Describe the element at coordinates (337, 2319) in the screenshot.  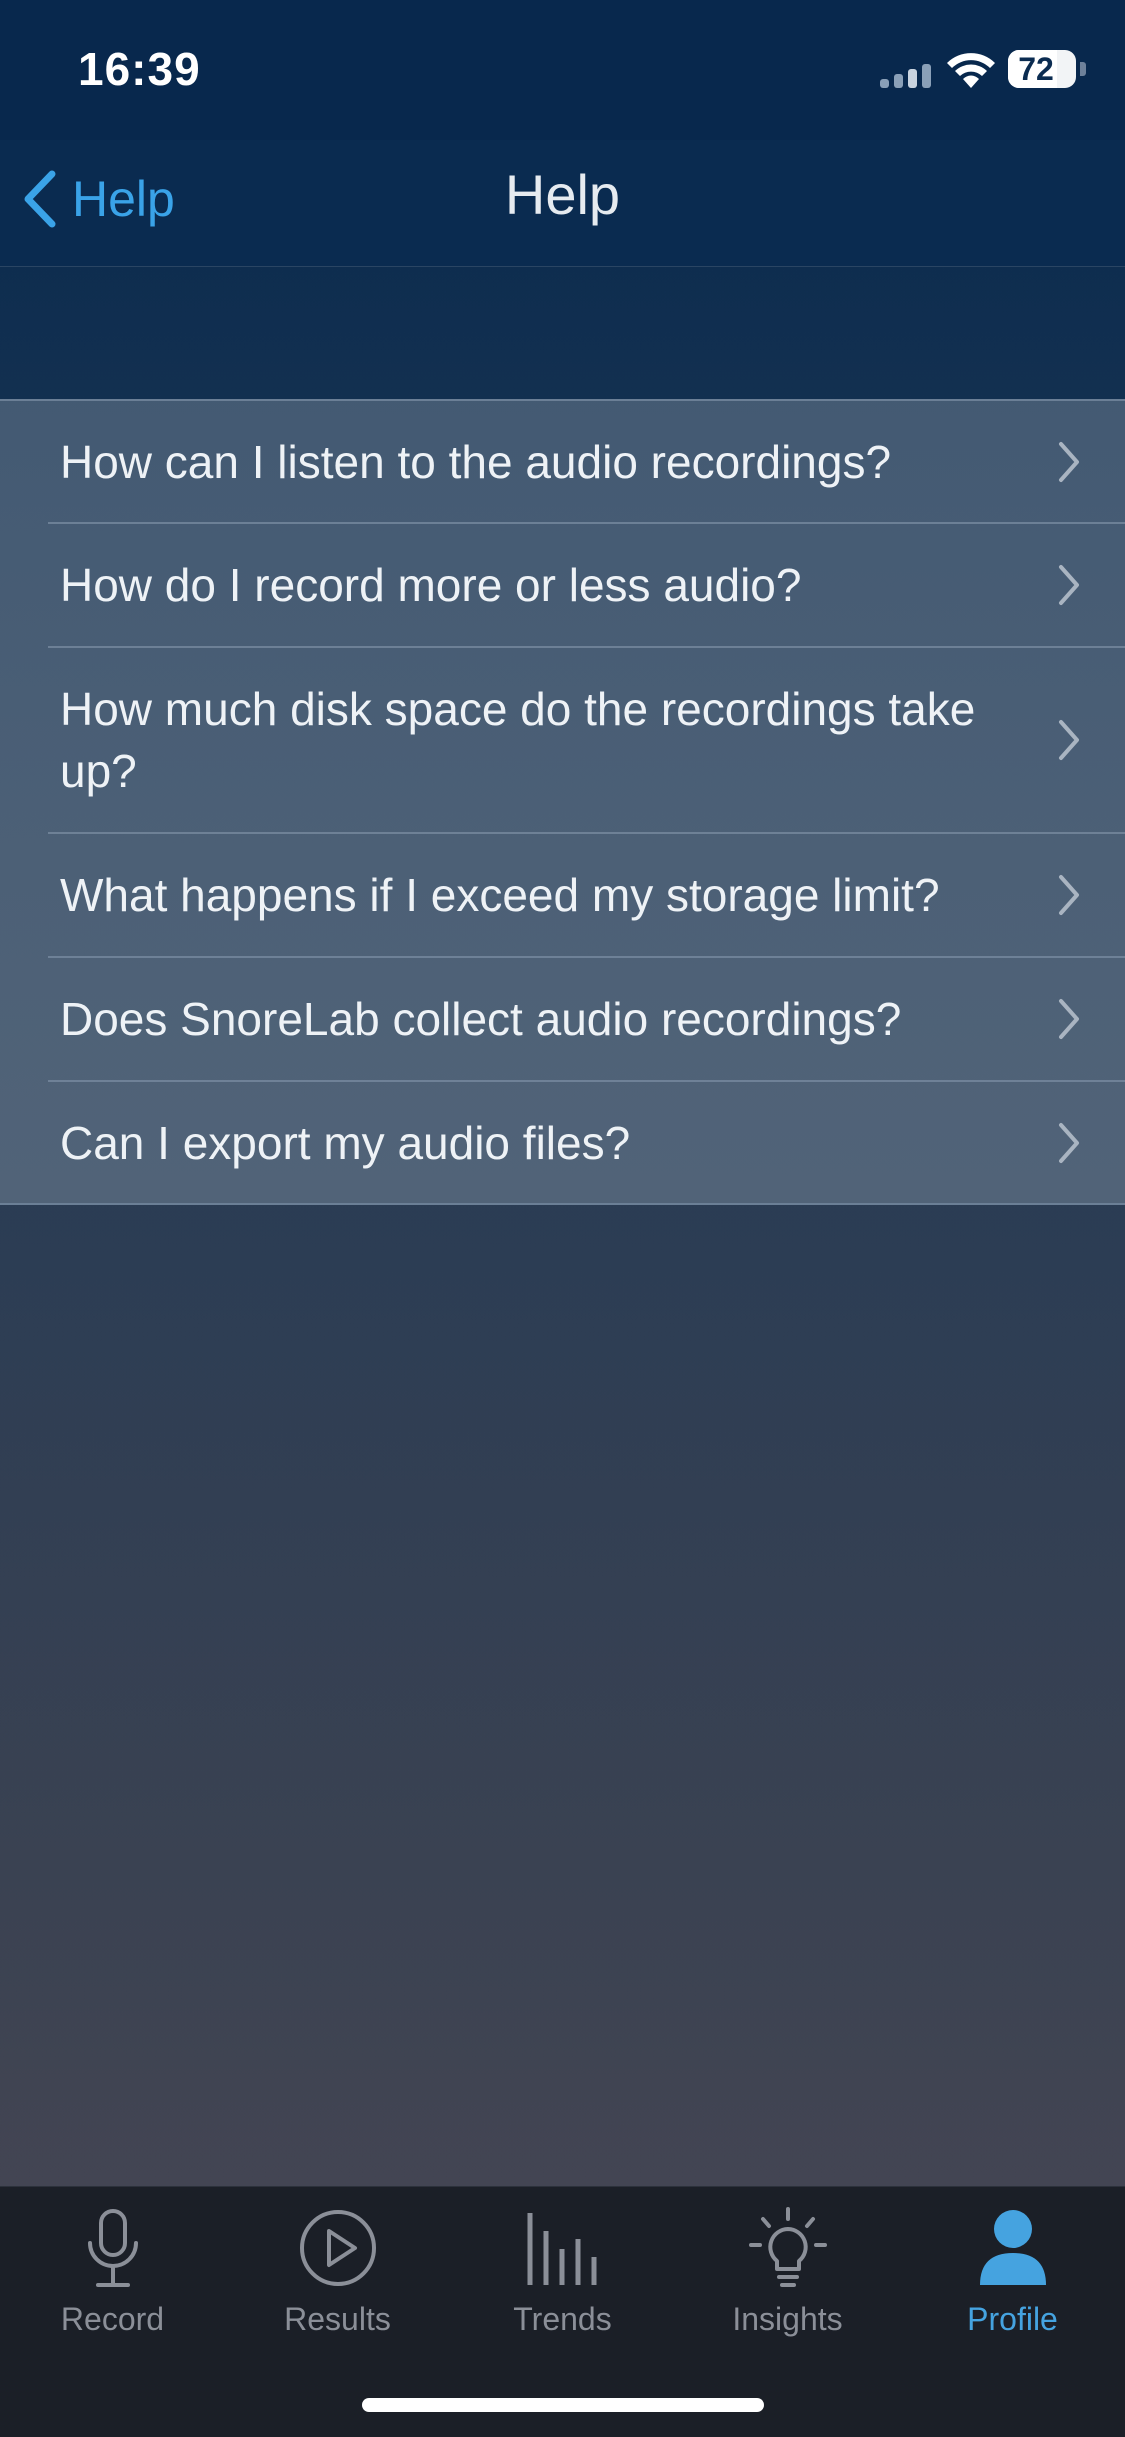
I see `tab-label: Results` at that location.